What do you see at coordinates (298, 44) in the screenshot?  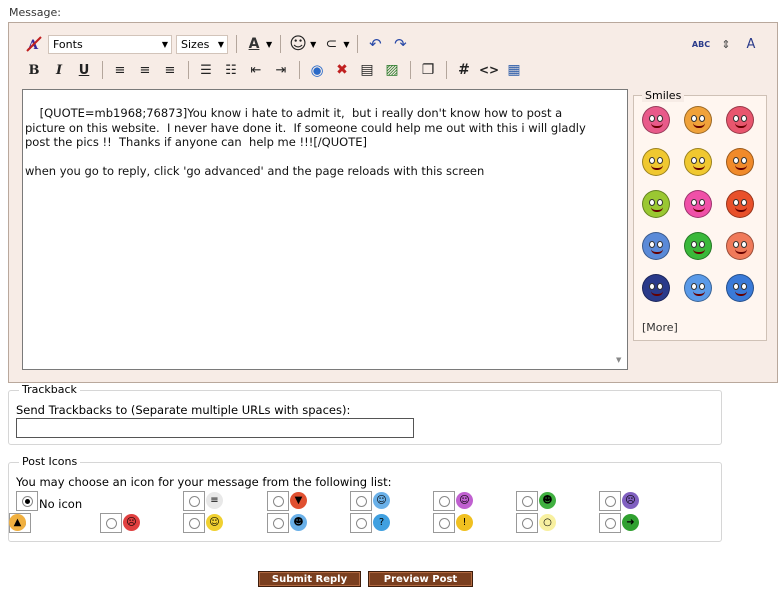 I see `smilie-icon: ☺` at bounding box center [298, 44].